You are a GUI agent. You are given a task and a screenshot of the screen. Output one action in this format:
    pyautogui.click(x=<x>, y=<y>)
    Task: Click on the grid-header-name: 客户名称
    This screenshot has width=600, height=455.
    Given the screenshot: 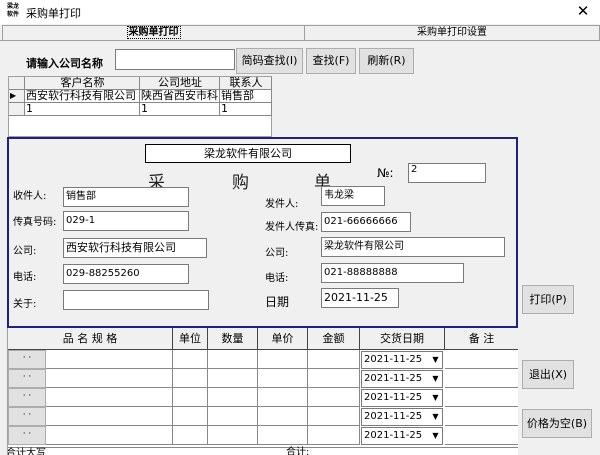 What is the action you would take?
    pyautogui.click(x=82, y=83)
    